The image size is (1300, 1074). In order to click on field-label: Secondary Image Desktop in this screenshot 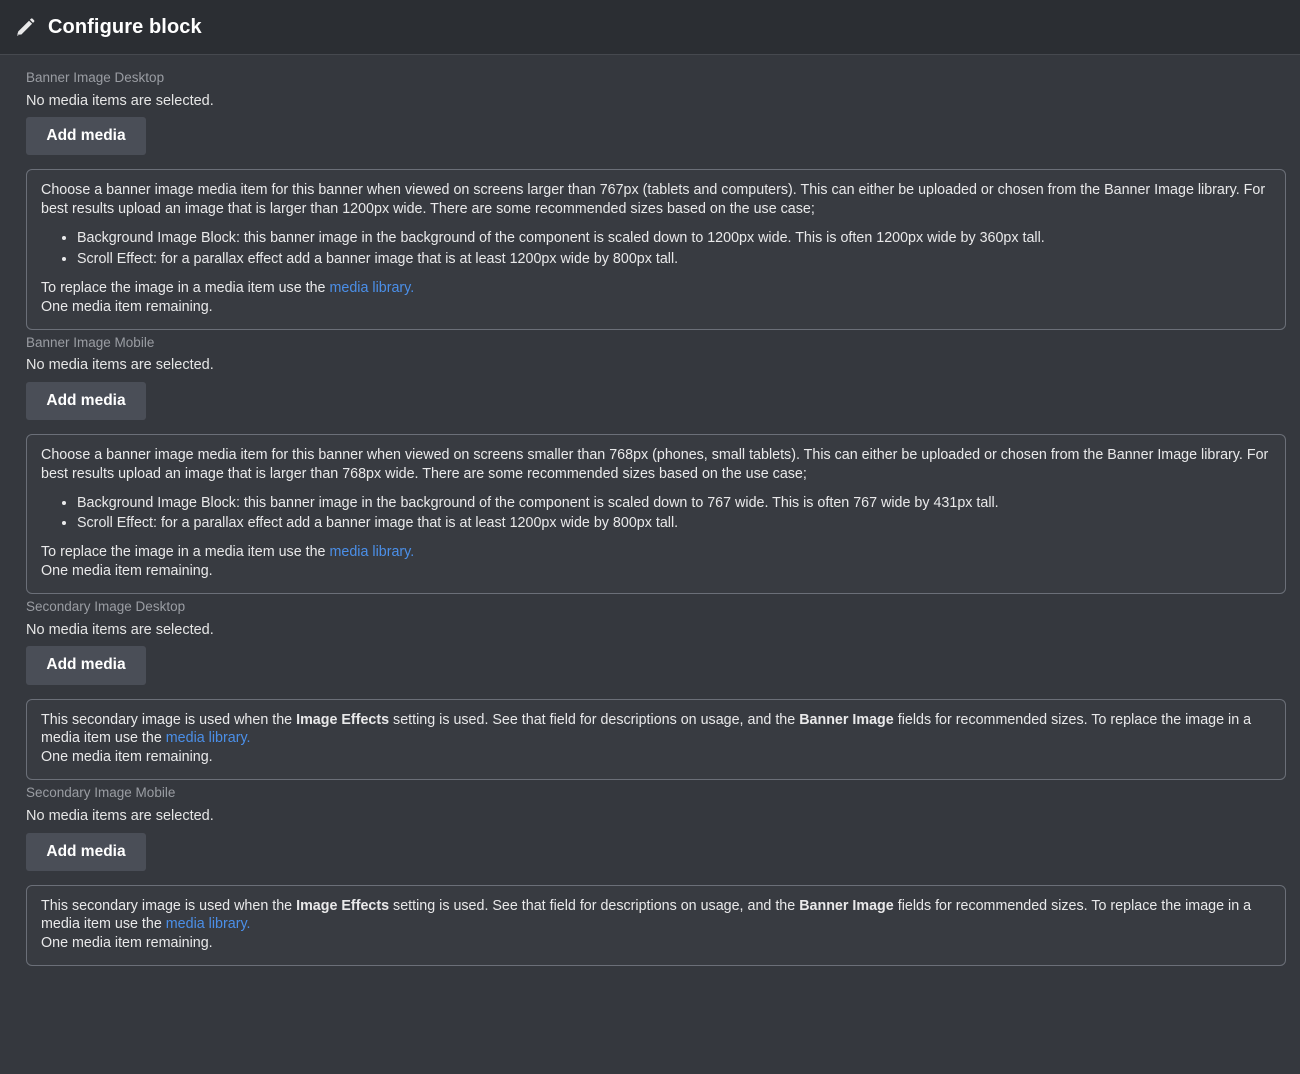, I will do `click(106, 607)`.